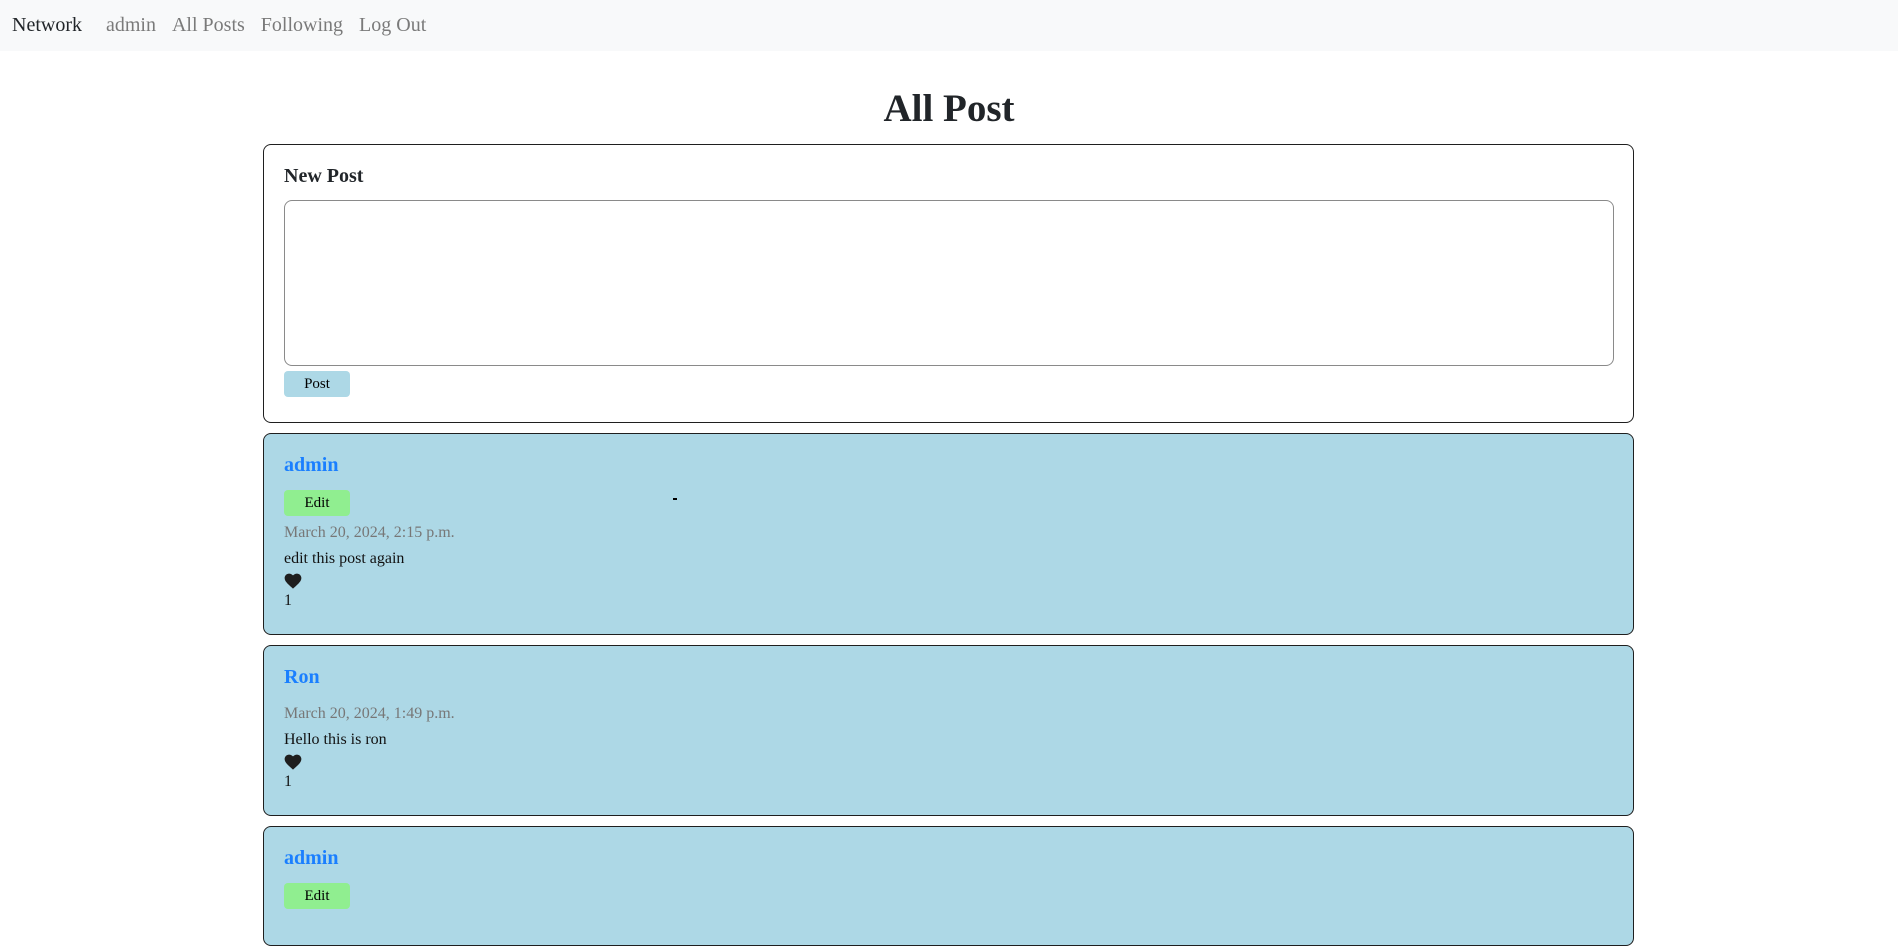 This screenshot has height=946, width=1898. Describe the element at coordinates (369, 532) in the screenshot. I see `post-timestamp: March 20, 2024, 2:15 p.m.` at that location.